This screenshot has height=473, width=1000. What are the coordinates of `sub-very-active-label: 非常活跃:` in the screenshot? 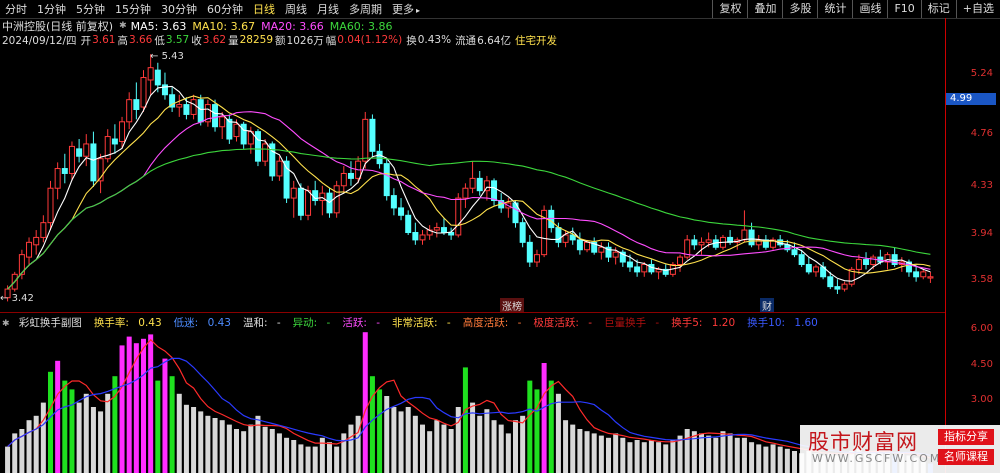 It's located at (415, 322).